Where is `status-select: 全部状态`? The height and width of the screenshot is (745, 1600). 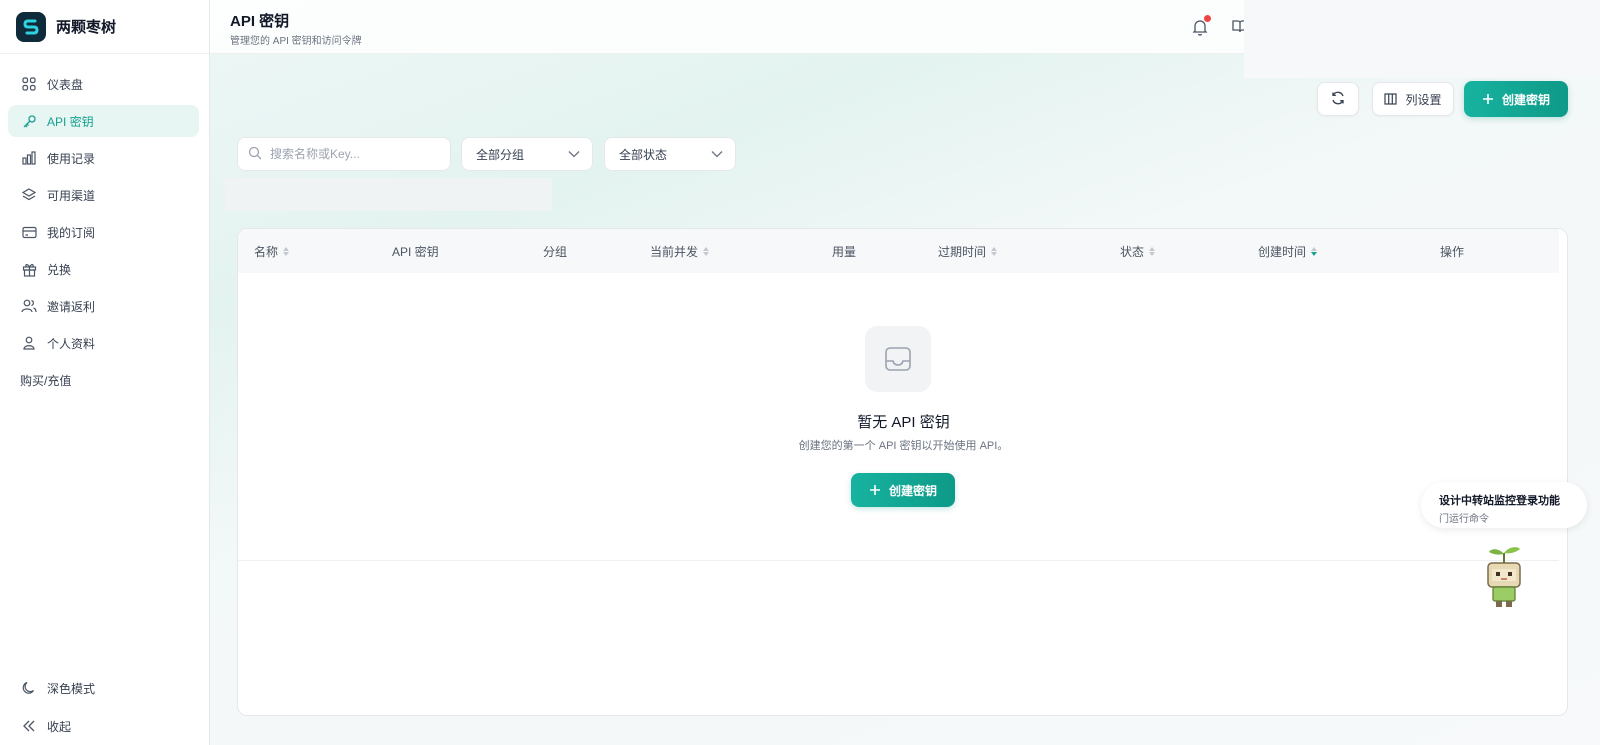
status-select: 全部状态 is located at coordinates (670, 154).